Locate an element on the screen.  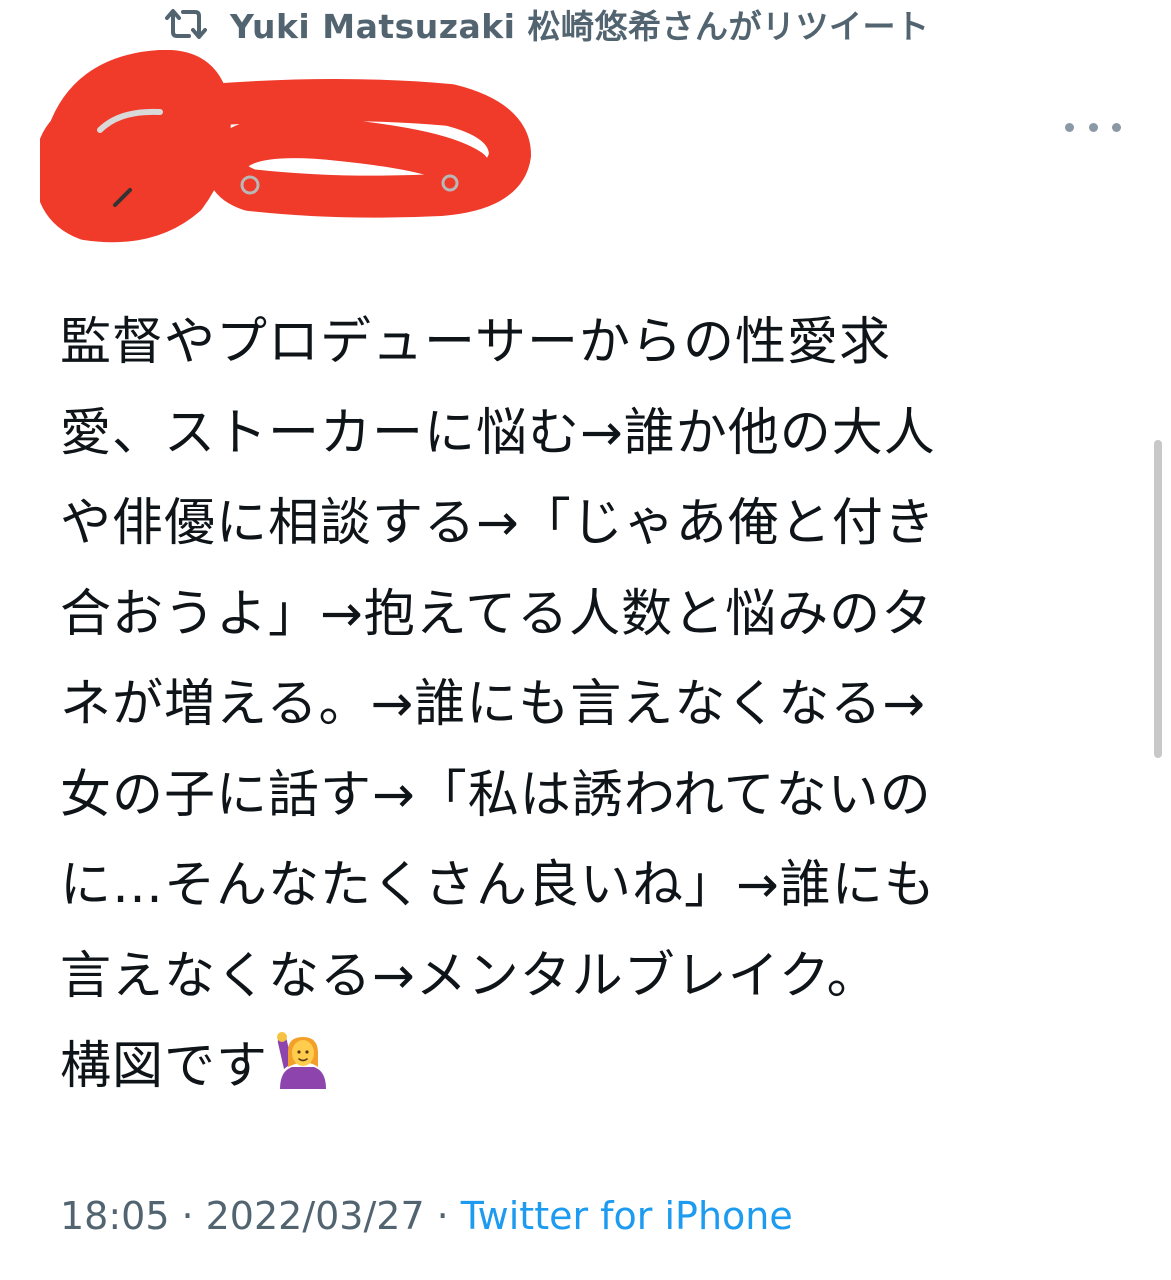
tweet-source-link: Twitter for iPhone is located at coordinates (627, 1216).